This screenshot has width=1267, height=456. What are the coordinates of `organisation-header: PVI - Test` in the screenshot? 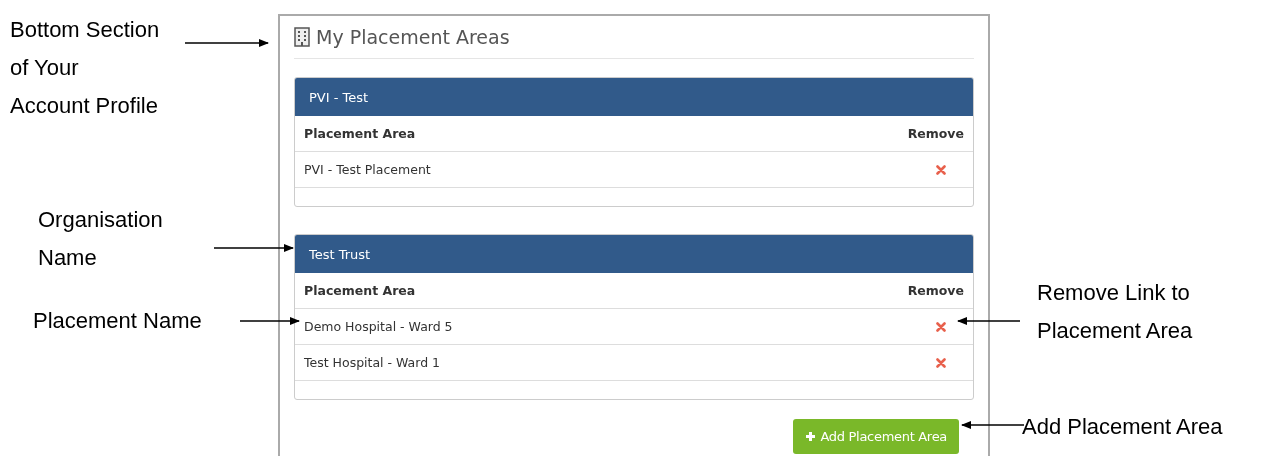 It's located at (634, 97).